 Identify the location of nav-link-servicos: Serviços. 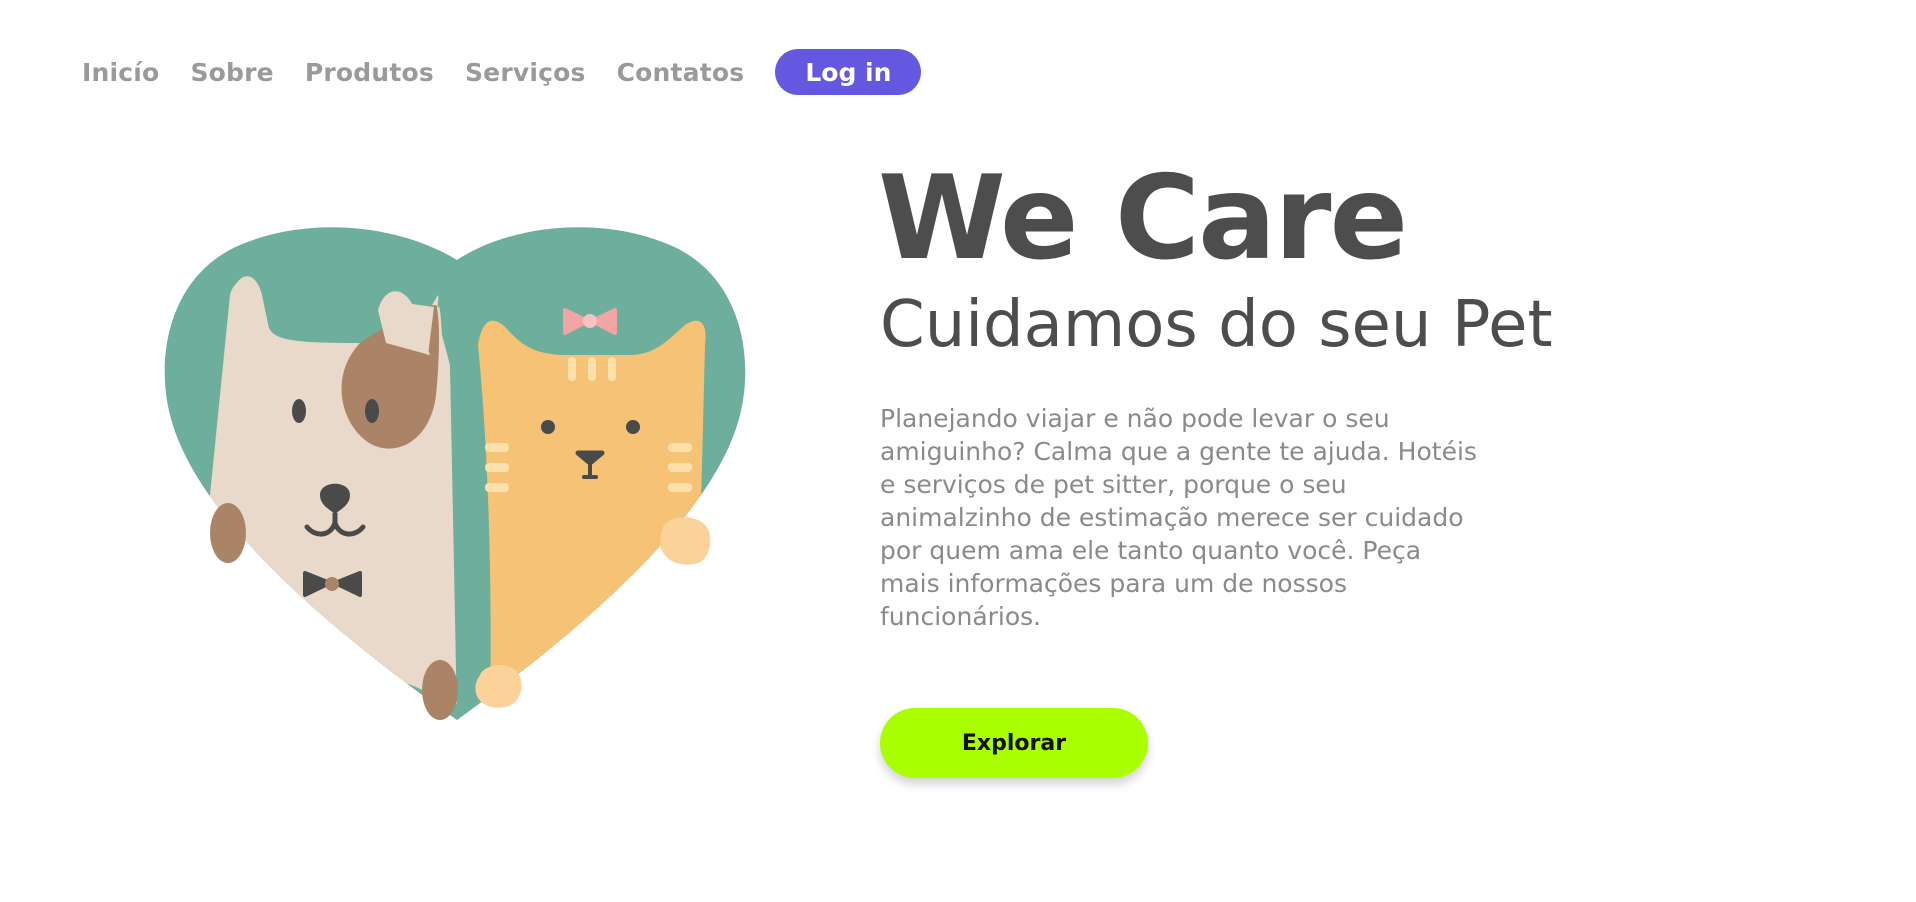
(525, 72).